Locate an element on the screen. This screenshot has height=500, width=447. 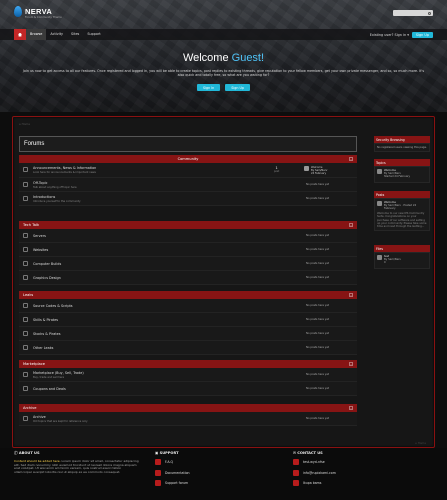
footer-link-label: Documentation is located at coordinates (177, 473).